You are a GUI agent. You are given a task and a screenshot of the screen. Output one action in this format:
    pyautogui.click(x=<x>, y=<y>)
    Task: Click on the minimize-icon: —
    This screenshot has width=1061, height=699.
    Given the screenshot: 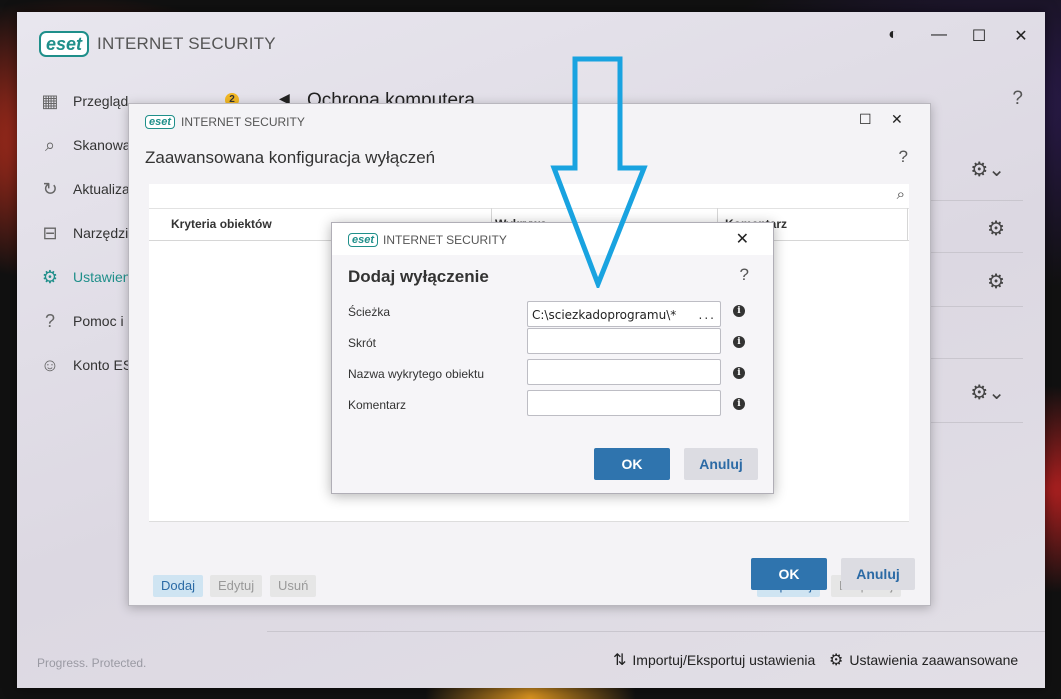 What is the action you would take?
    pyautogui.click(x=939, y=35)
    